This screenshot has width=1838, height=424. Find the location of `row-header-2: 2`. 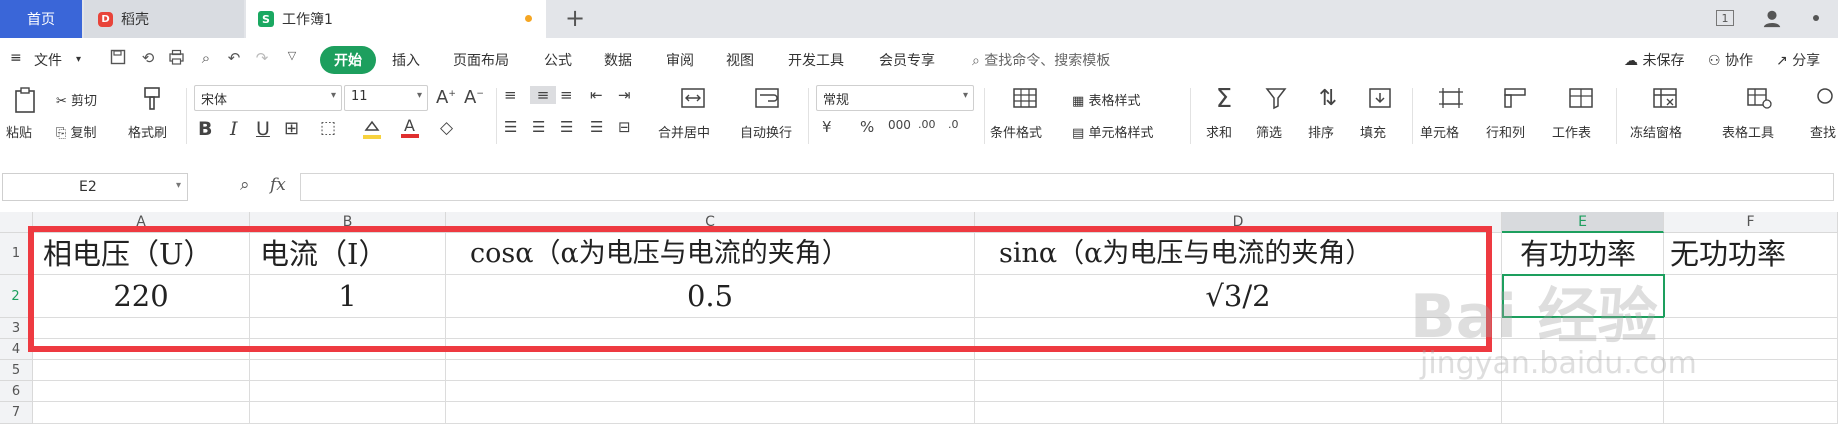

row-header-2: 2 is located at coordinates (16, 296).